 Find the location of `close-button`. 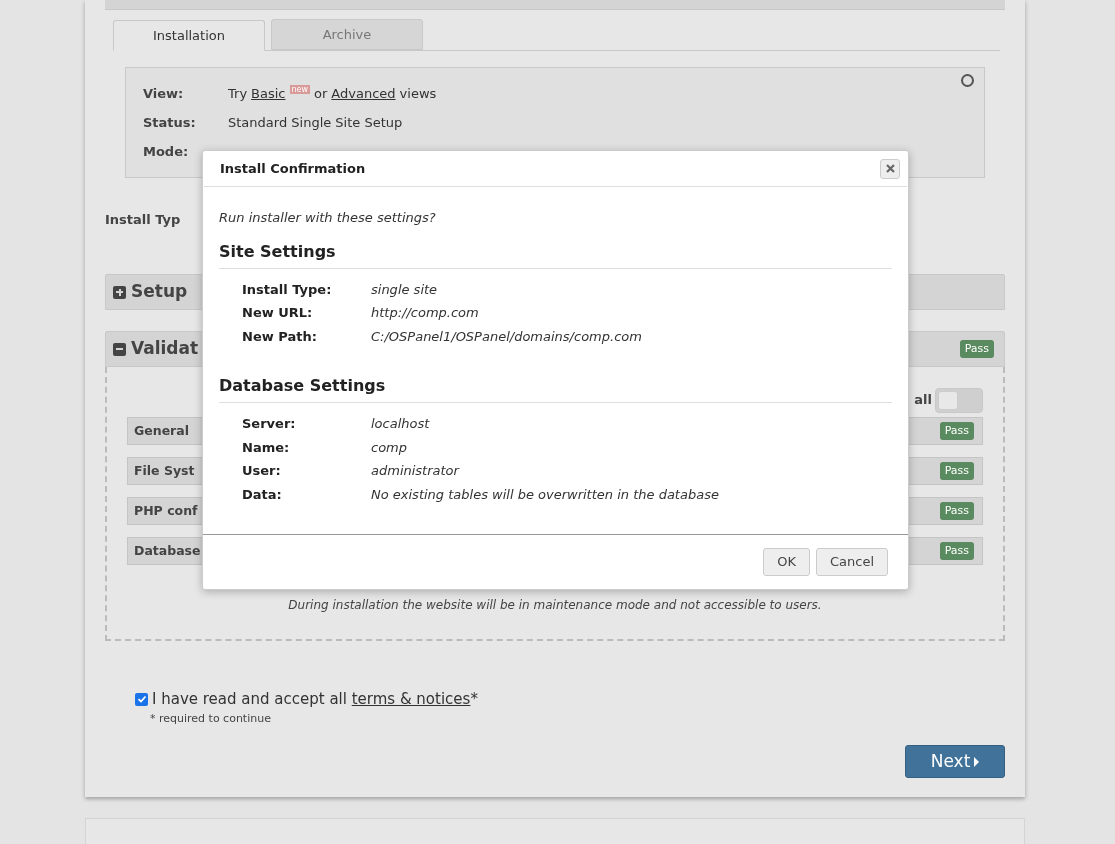

close-button is located at coordinates (890, 168).